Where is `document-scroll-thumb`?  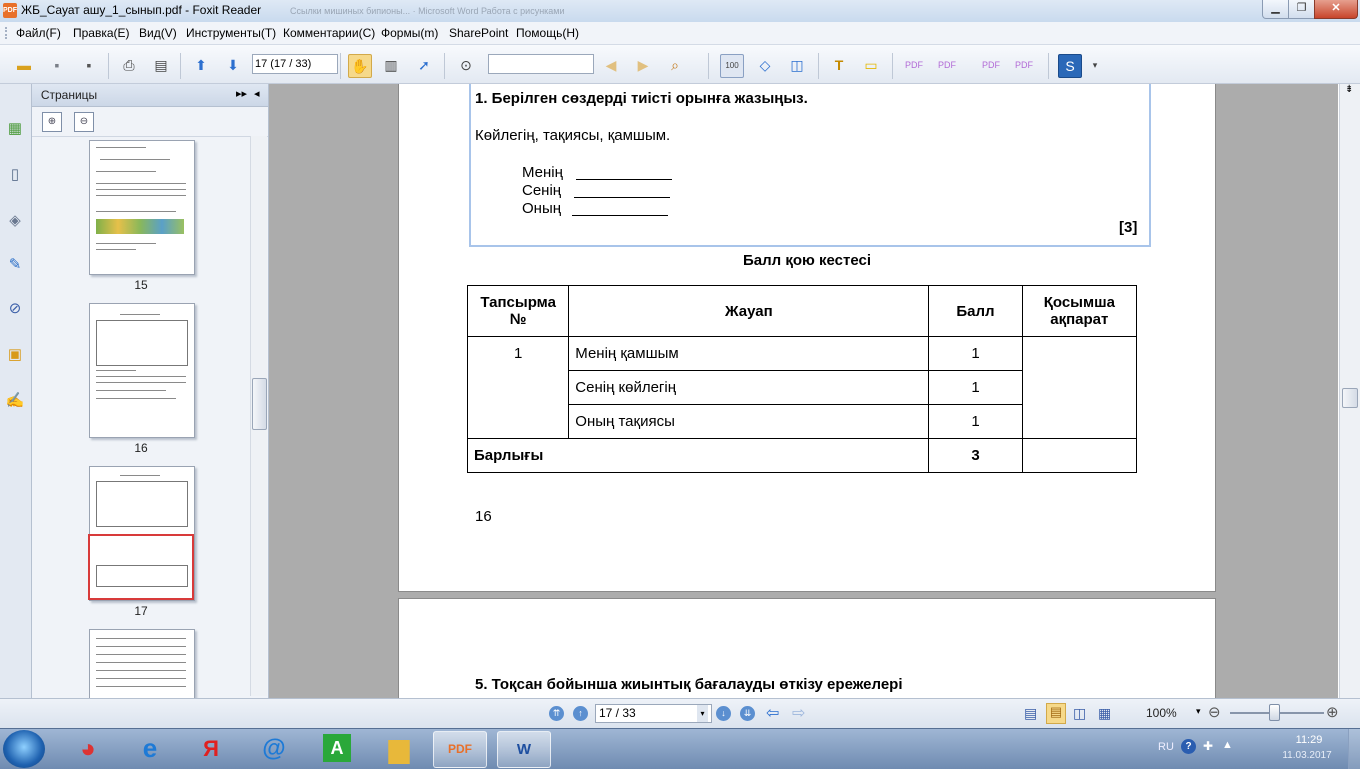
document-scroll-thumb is located at coordinates (1350, 398).